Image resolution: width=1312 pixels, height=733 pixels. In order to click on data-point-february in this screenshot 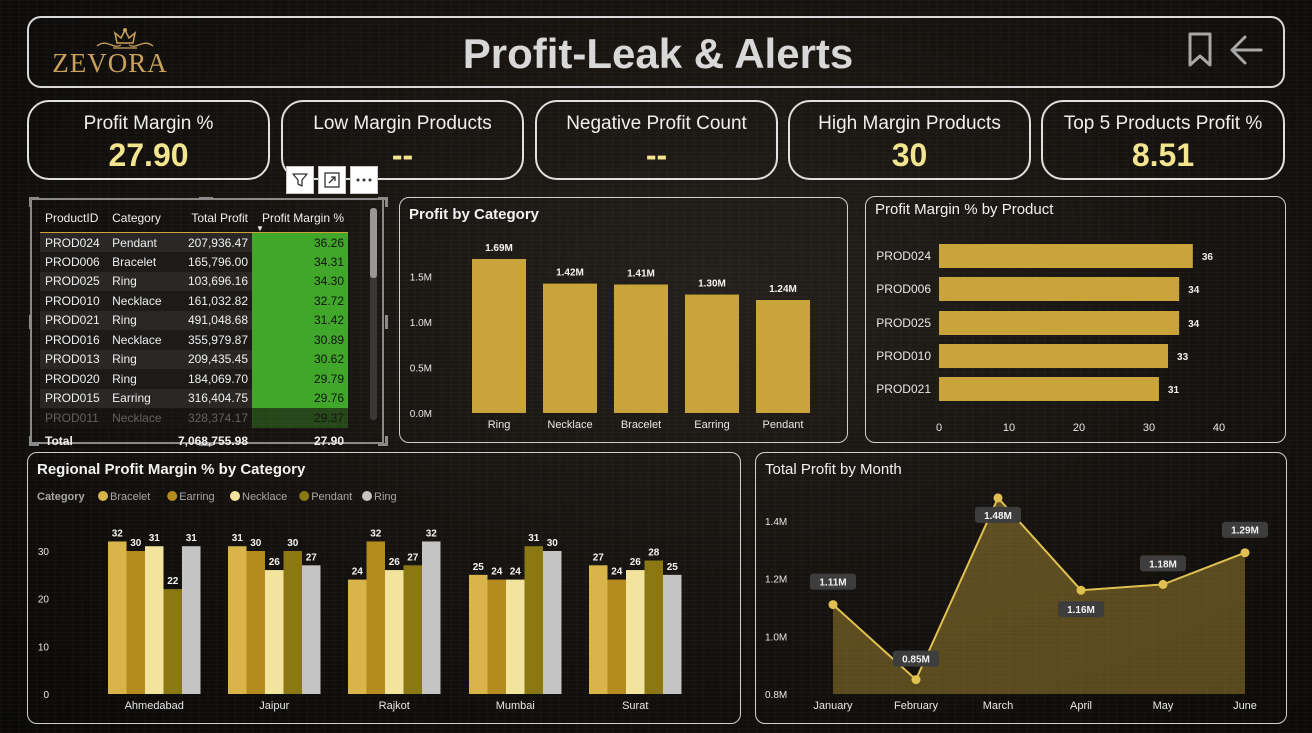, I will do `click(916, 680)`.